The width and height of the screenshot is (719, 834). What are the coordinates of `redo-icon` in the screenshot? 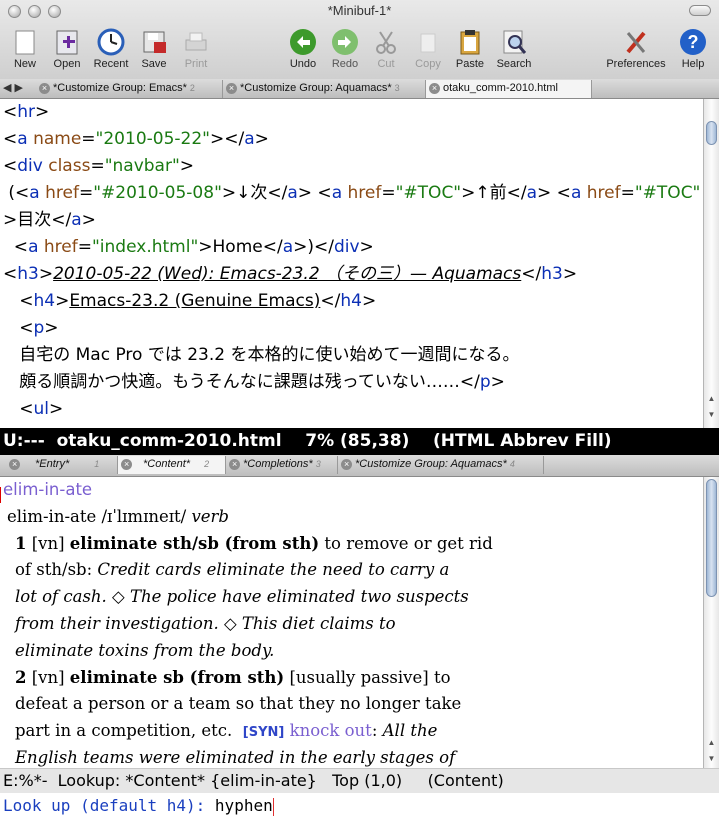 It's located at (345, 42).